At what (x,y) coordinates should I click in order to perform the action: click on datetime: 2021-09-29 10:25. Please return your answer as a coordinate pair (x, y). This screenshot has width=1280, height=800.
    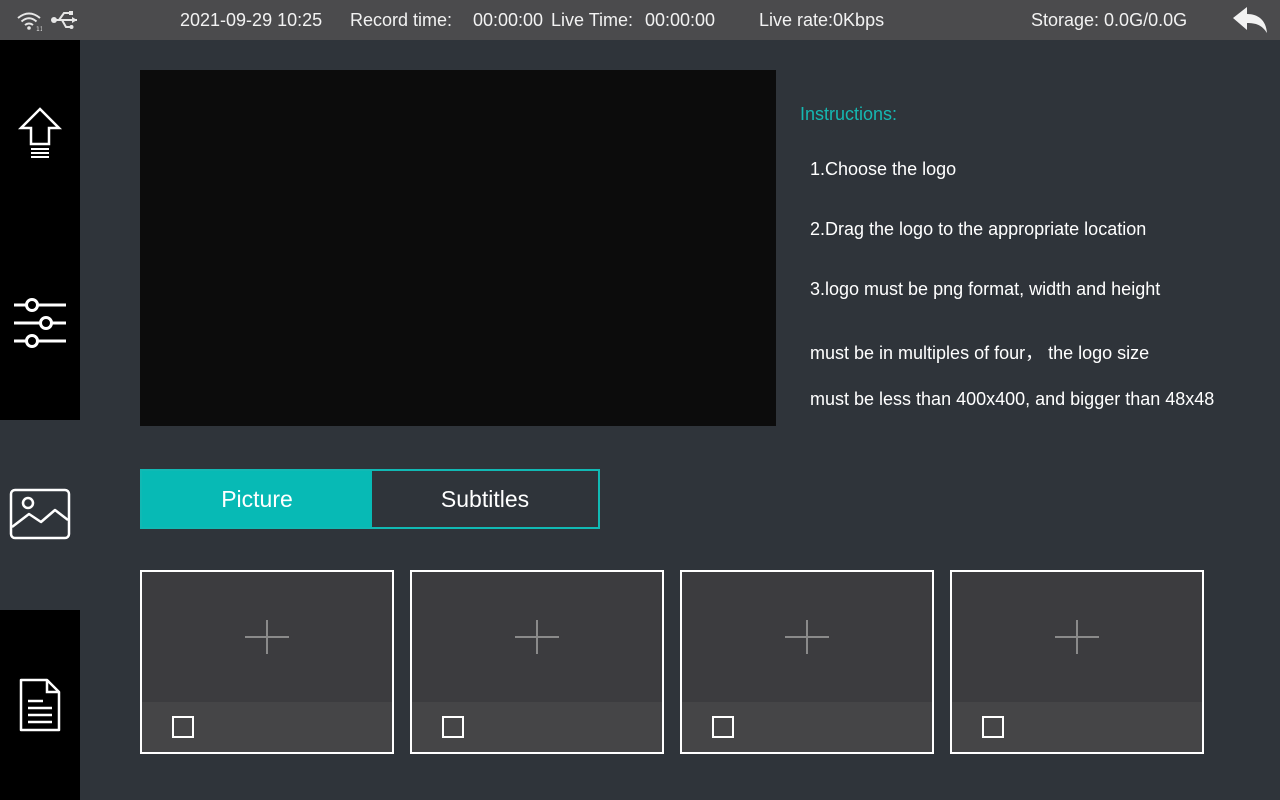
    Looking at the image, I should click on (251, 20).